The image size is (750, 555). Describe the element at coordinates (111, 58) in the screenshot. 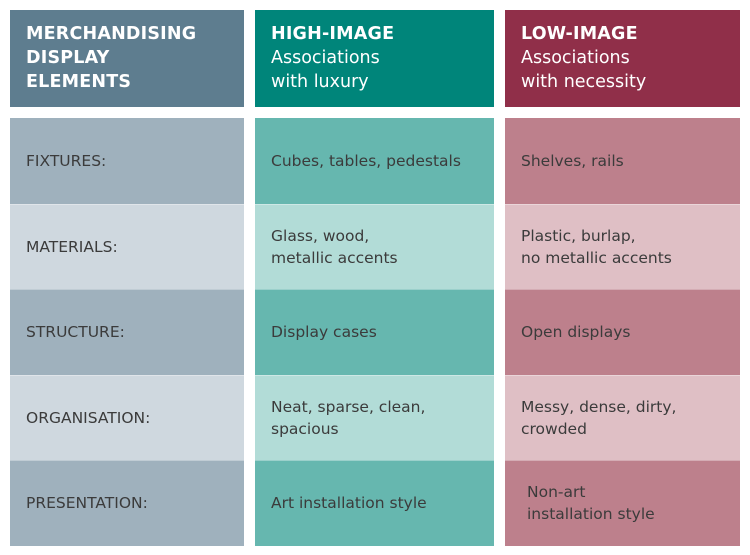

I see `header-title: MERCHANDISING DISPLAY ELEMENTS` at that location.